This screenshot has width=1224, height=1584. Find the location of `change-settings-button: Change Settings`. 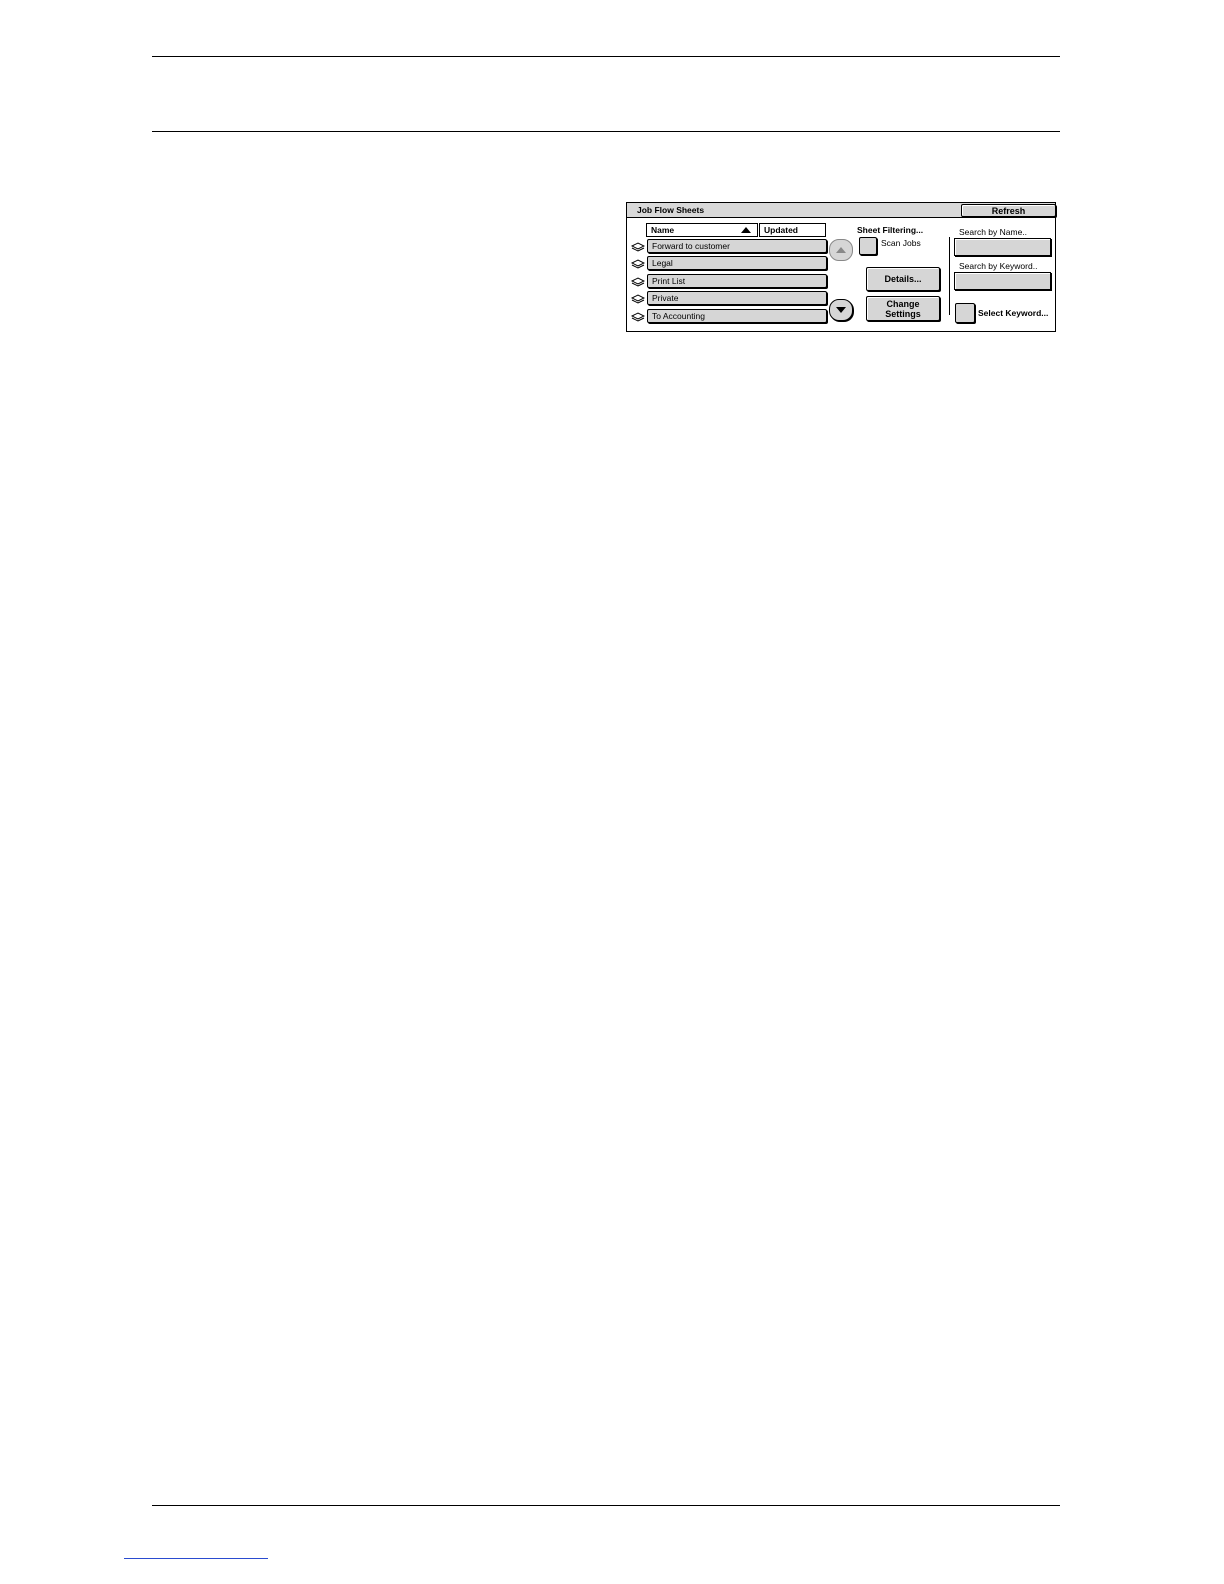

change-settings-button: Change Settings is located at coordinates (903, 308).